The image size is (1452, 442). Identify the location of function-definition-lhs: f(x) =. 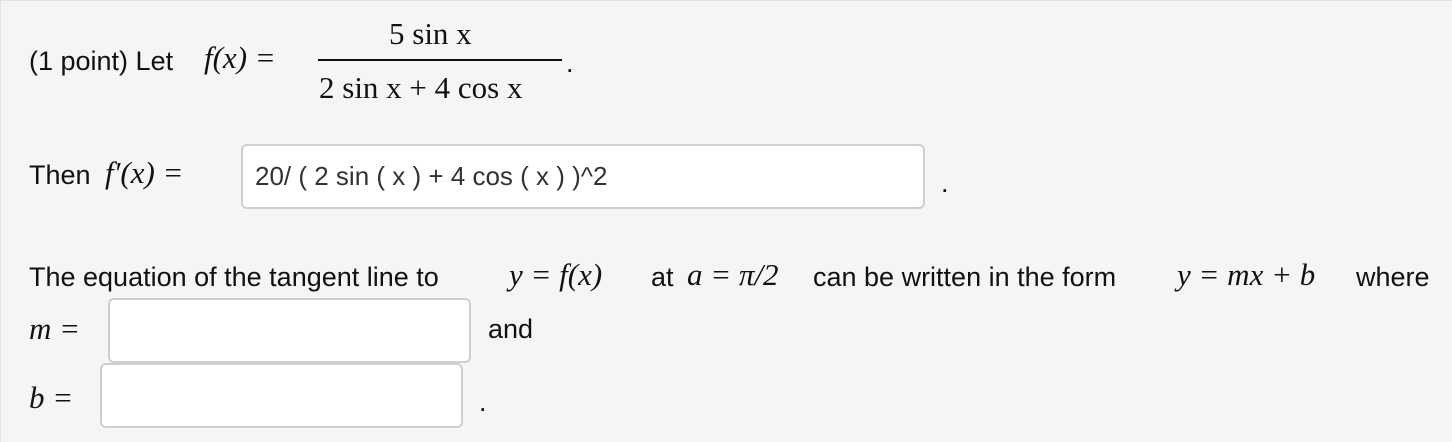
(240, 57).